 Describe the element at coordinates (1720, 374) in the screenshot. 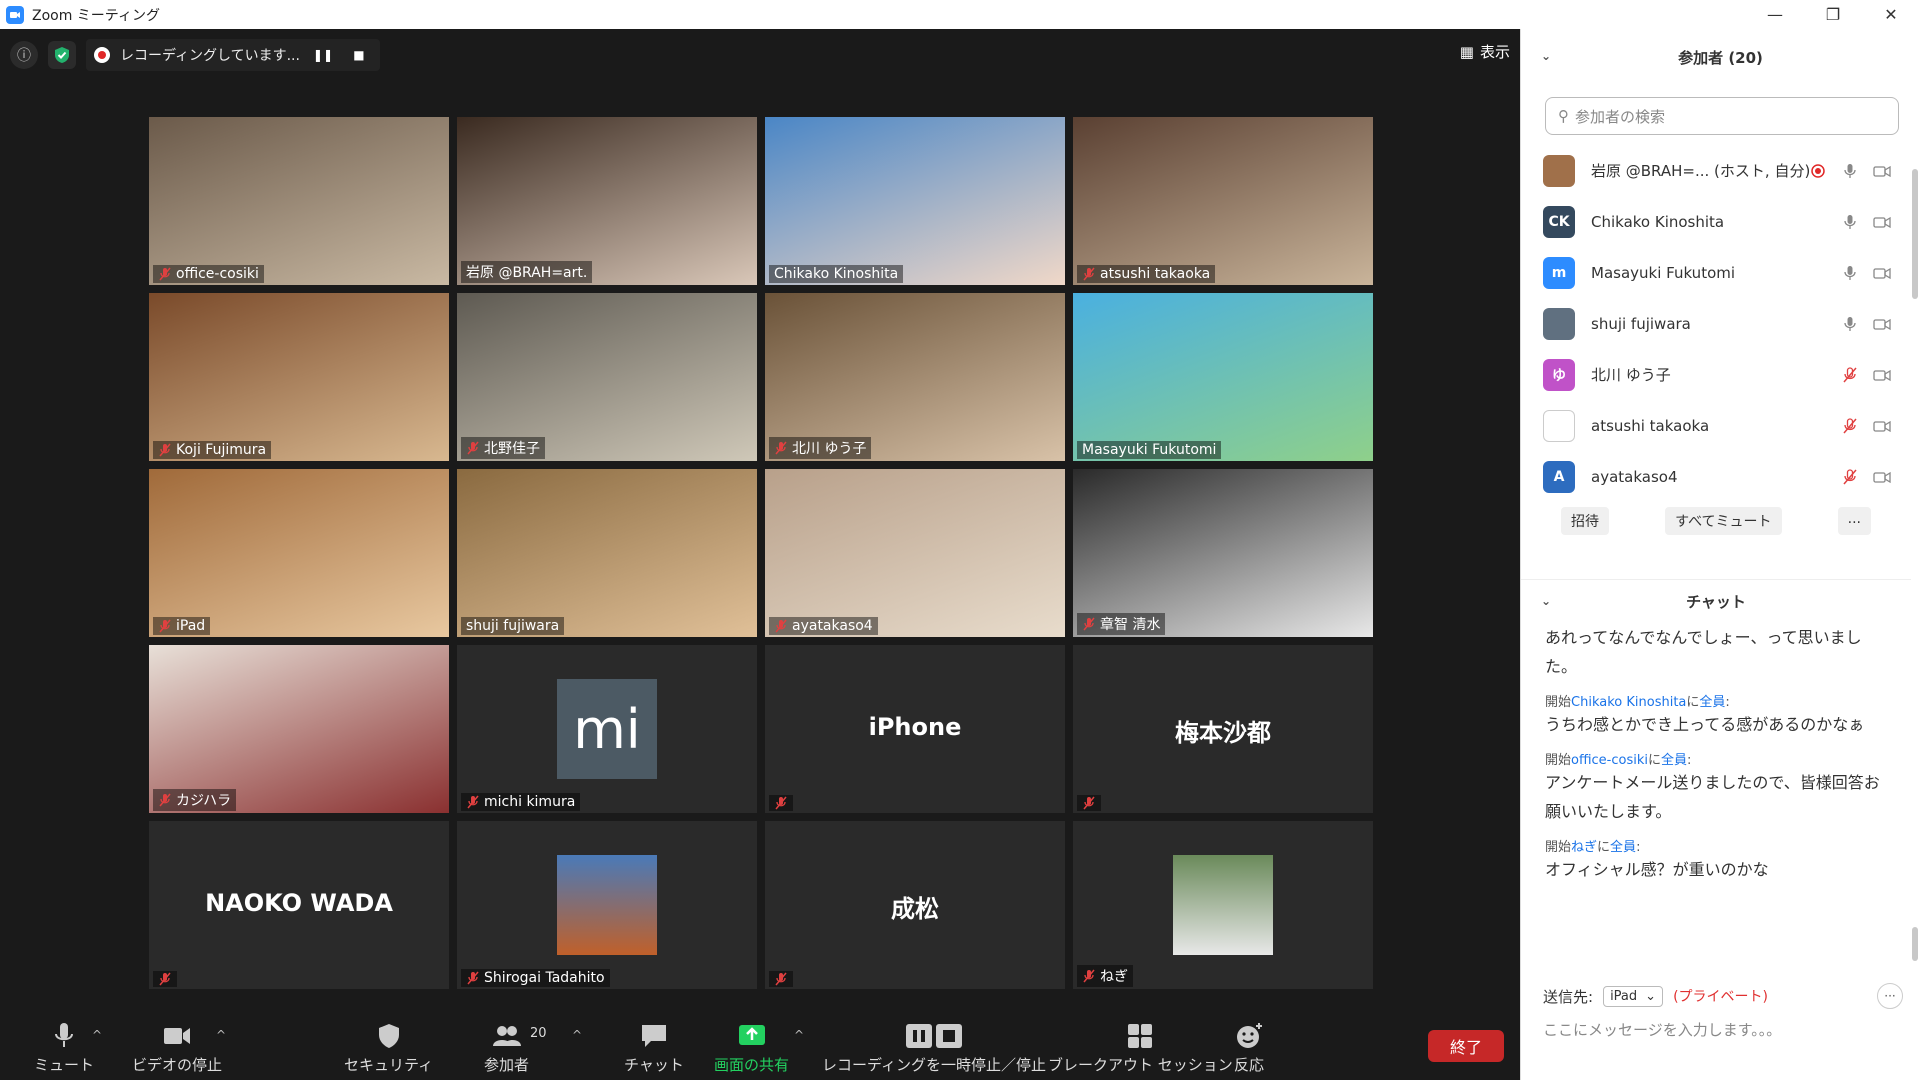

I see `participant-row: ゆ北川 ゆう子` at that location.